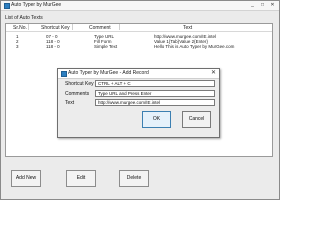 The image size is (320, 240). I want to click on cancel-button: Cancel, so click(196, 119).